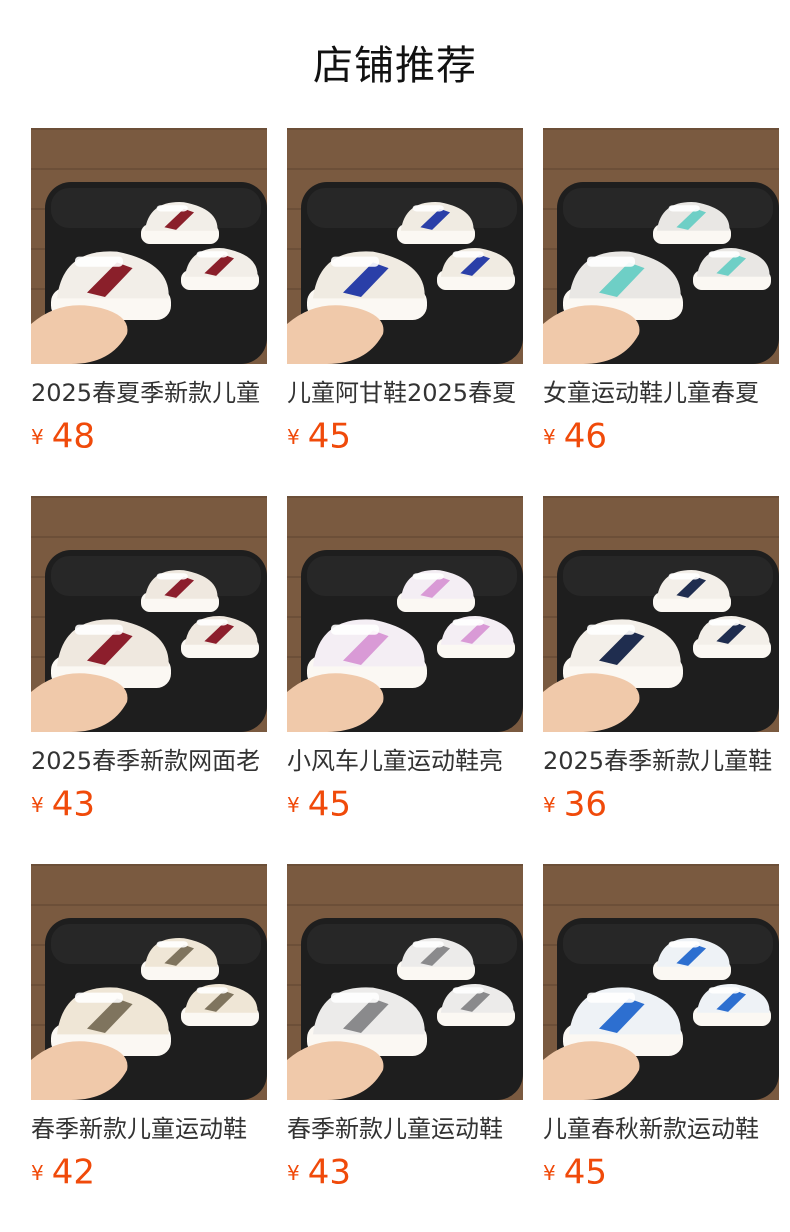 The height and width of the screenshot is (1232, 790). What do you see at coordinates (585, 804) in the screenshot?
I see `price-value: 36` at bounding box center [585, 804].